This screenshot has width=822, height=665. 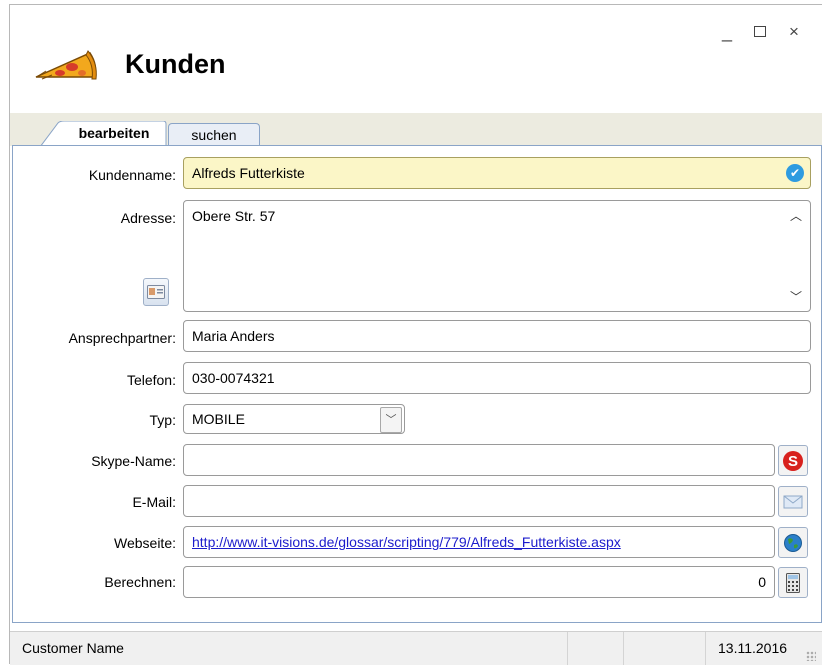 I want to click on web-button, so click(x=793, y=542).